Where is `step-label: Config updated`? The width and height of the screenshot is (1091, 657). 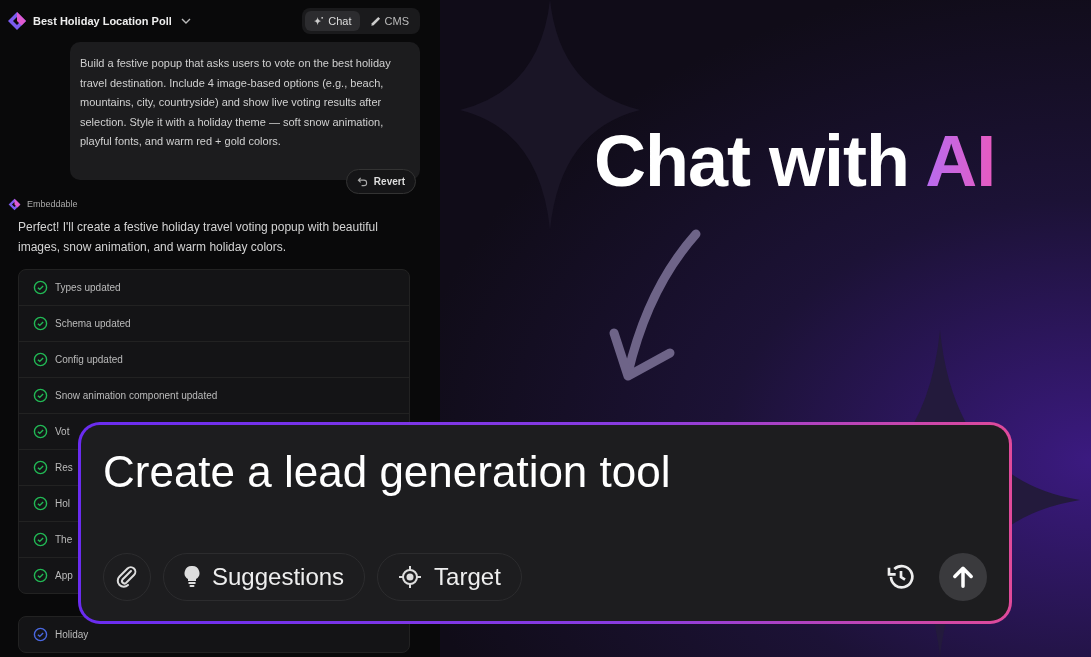
step-label: Config updated is located at coordinates (89, 359).